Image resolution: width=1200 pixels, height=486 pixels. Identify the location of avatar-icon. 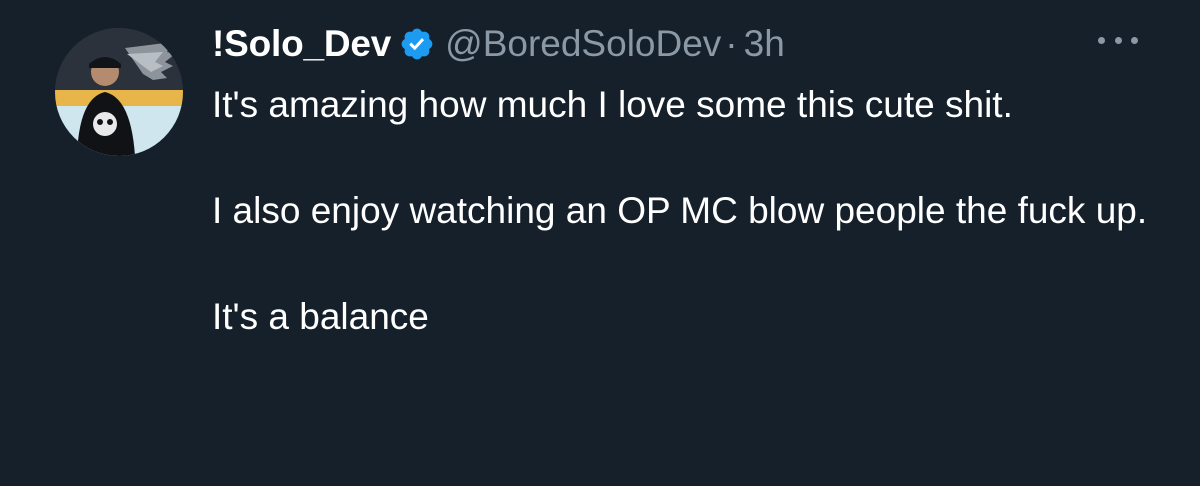
(119, 92).